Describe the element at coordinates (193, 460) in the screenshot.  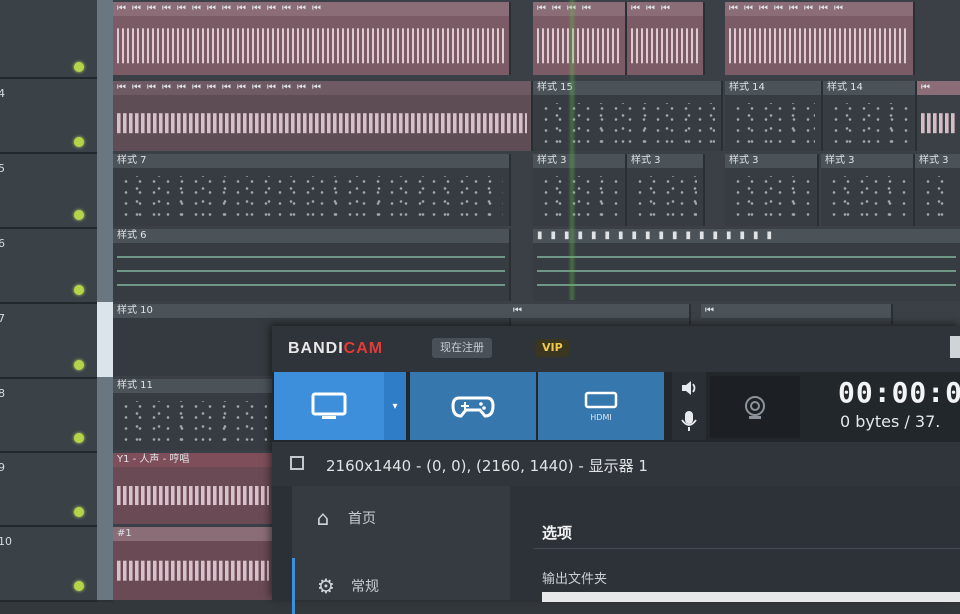
I see `clip-header: Y1 - 人声 - 哼唱` at that location.